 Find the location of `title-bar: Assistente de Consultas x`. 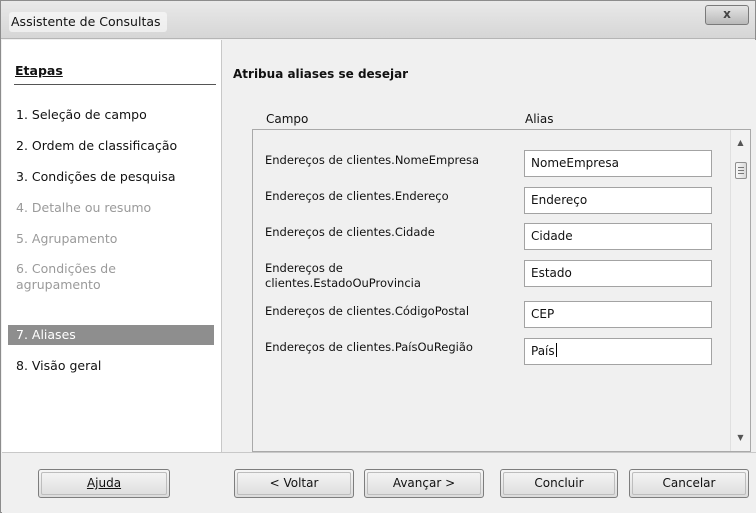

title-bar: Assistente de Consultas x is located at coordinates (378, 20).